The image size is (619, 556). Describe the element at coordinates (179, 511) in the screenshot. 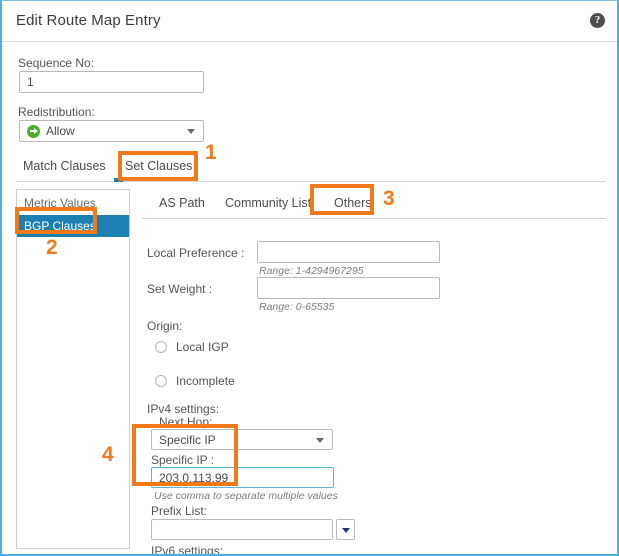

I see `prefix-list-label: Prefix List:` at that location.